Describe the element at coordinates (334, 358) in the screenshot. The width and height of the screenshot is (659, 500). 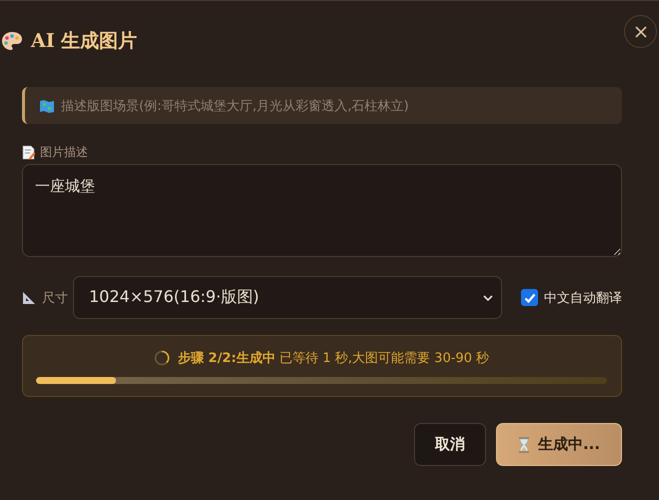
I see `progress-status: 步骤 2/2:生成中 已等待 1 秒,大图可能需要 30-90 秒` at that location.